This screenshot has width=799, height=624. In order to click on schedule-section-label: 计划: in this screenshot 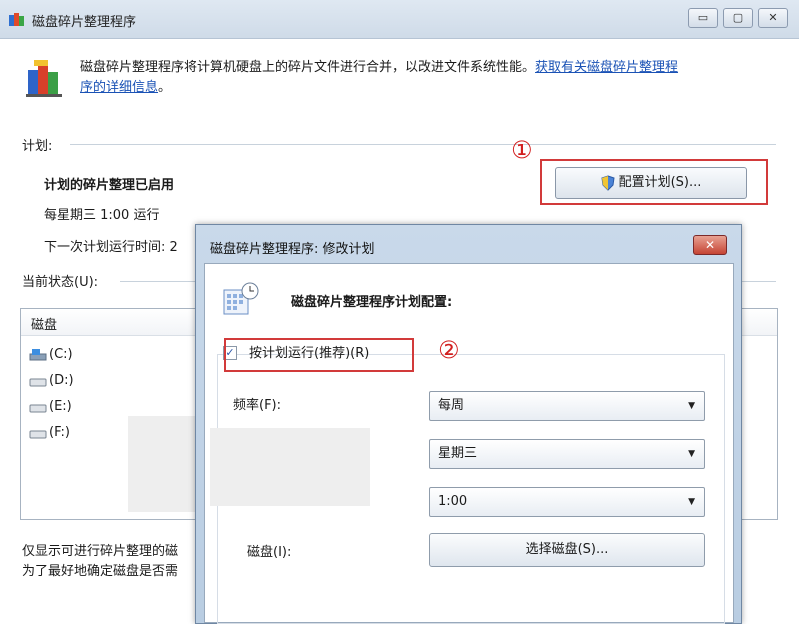, I will do `click(37, 146)`.